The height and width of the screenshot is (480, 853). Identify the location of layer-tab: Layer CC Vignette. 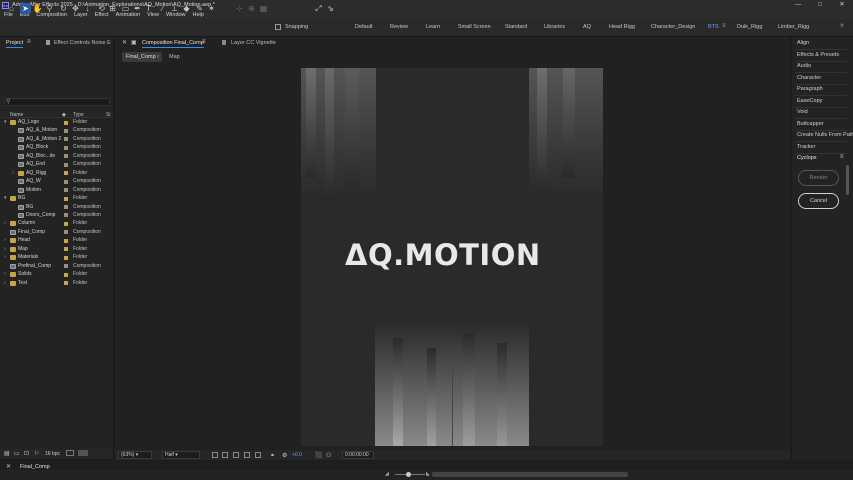
(253, 43).